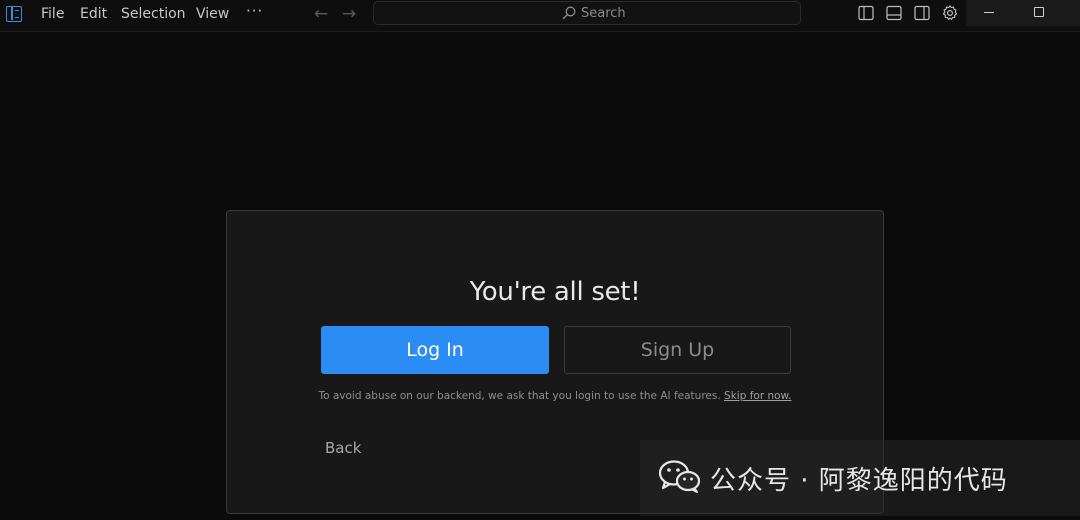 This screenshot has height=520, width=1080. I want to click on menu-selection: Selection, so click(153, 14).